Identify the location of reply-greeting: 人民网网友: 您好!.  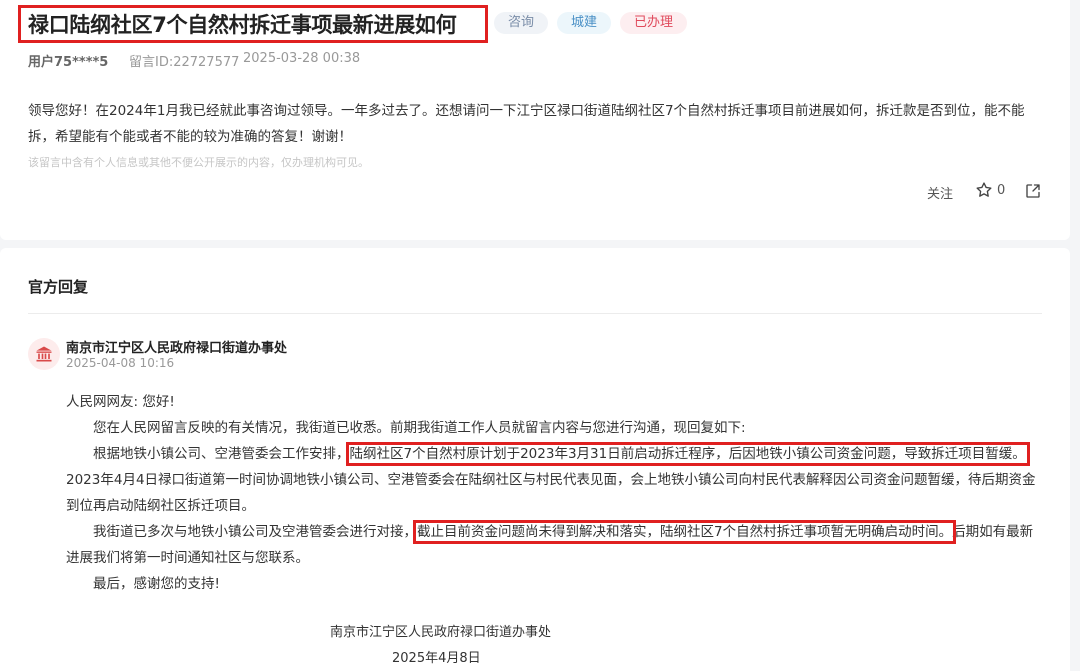
(120, 402).